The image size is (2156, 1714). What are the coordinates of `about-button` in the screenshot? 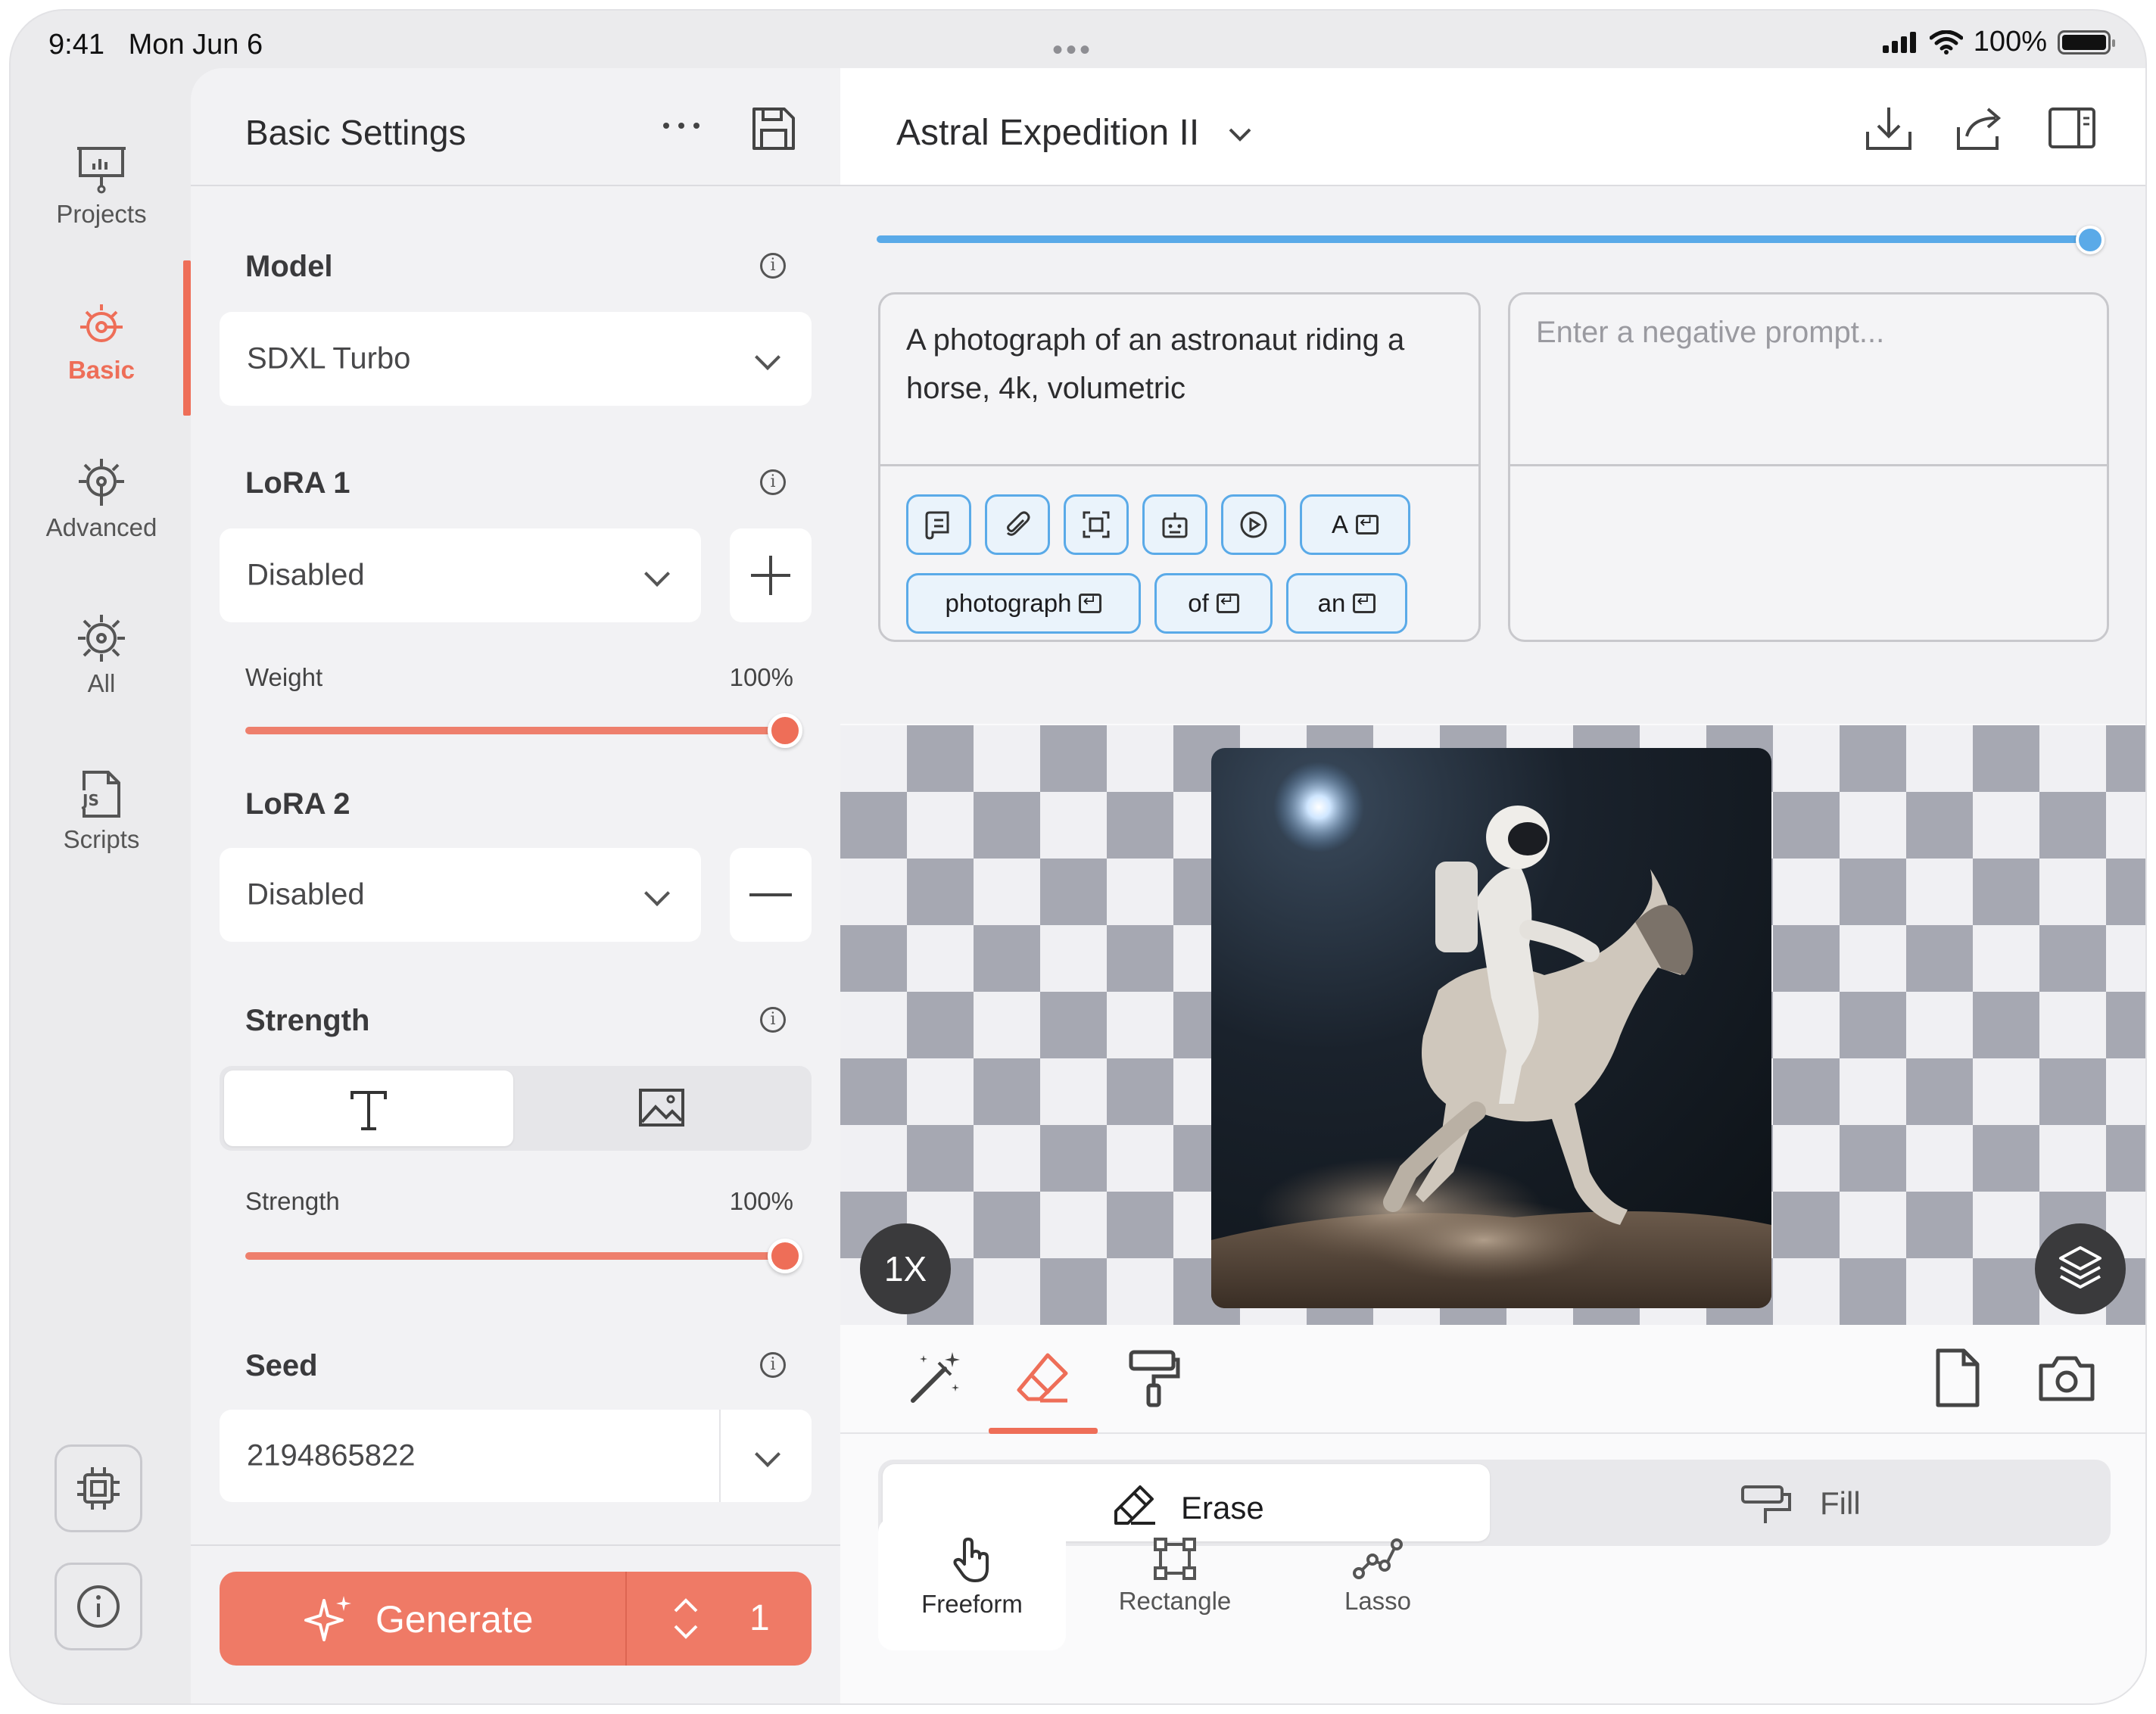 It's located at (98, 1606).